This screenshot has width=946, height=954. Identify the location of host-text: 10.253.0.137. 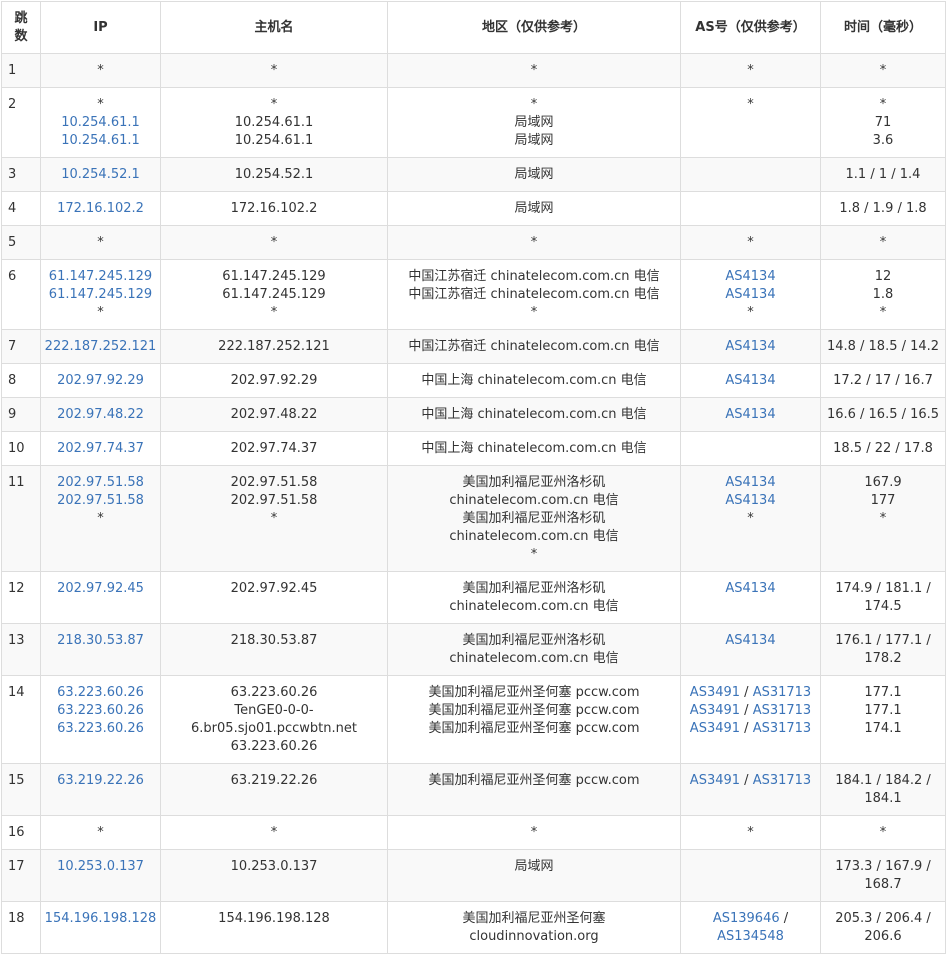
(274, 866).